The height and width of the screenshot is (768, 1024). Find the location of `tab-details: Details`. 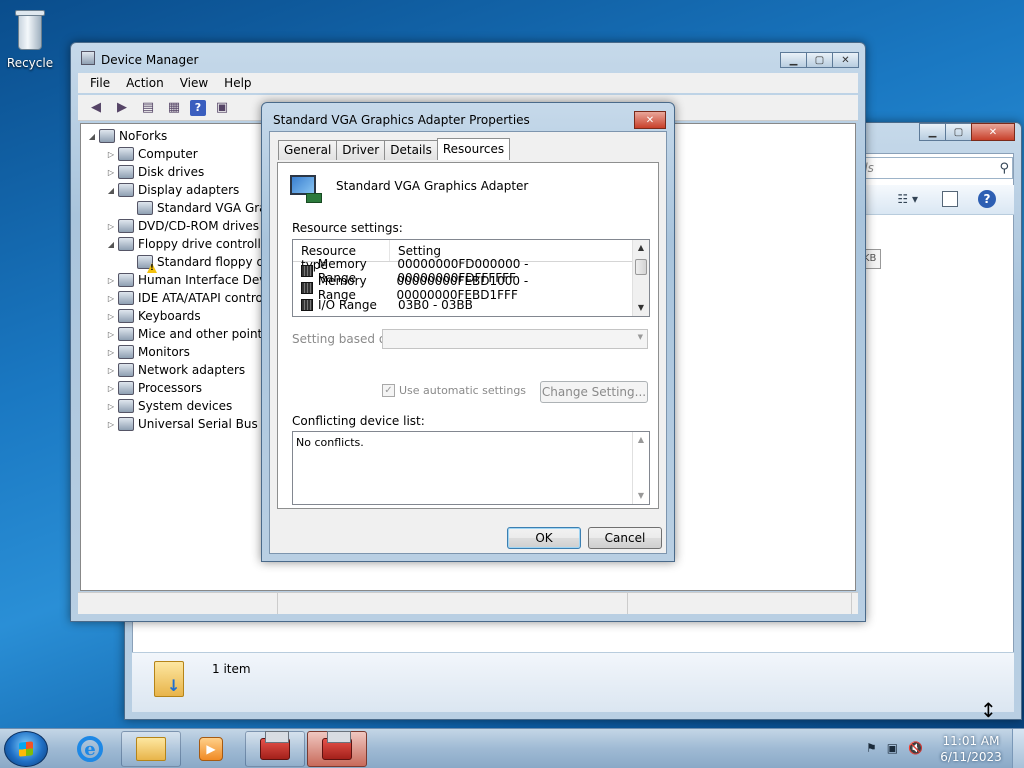

tab-details: Details is located at coordinates (411, 150).